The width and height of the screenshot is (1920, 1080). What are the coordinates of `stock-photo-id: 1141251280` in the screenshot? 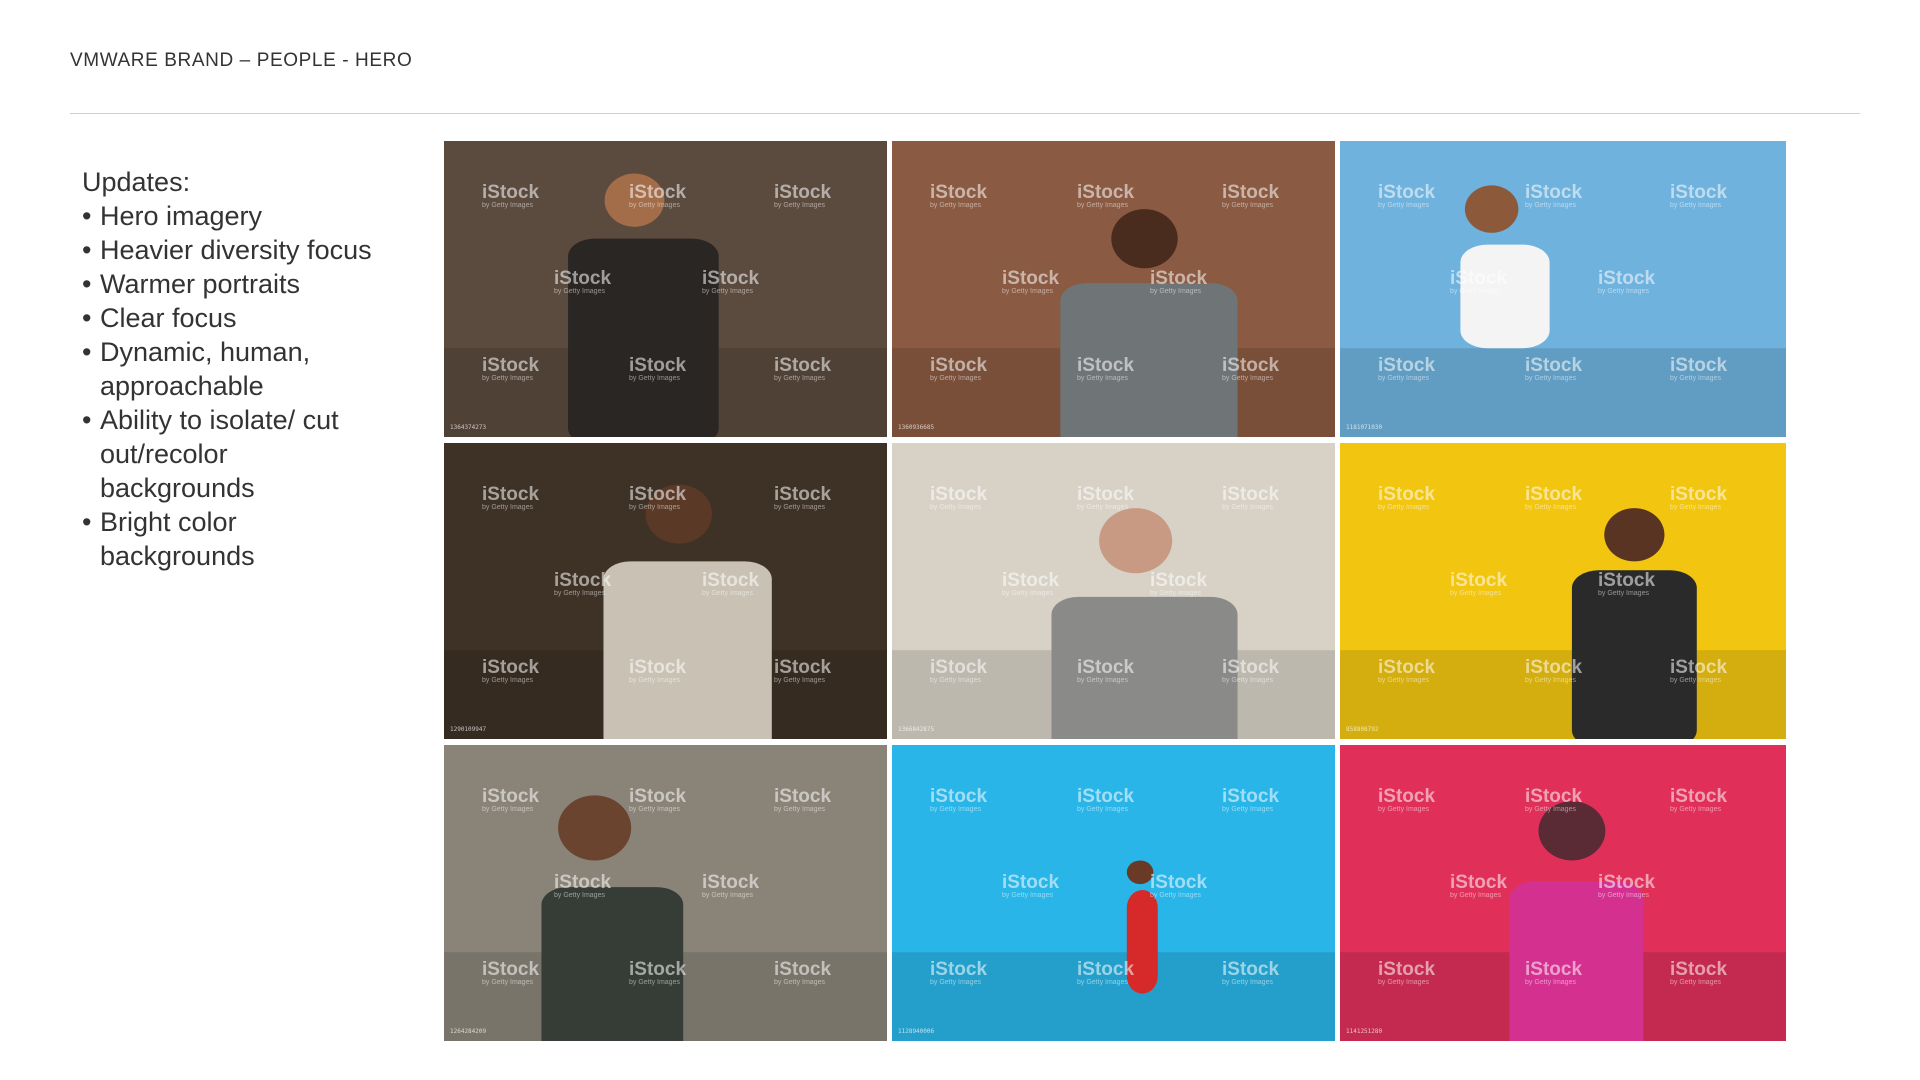 It's located at (1364, 1031).